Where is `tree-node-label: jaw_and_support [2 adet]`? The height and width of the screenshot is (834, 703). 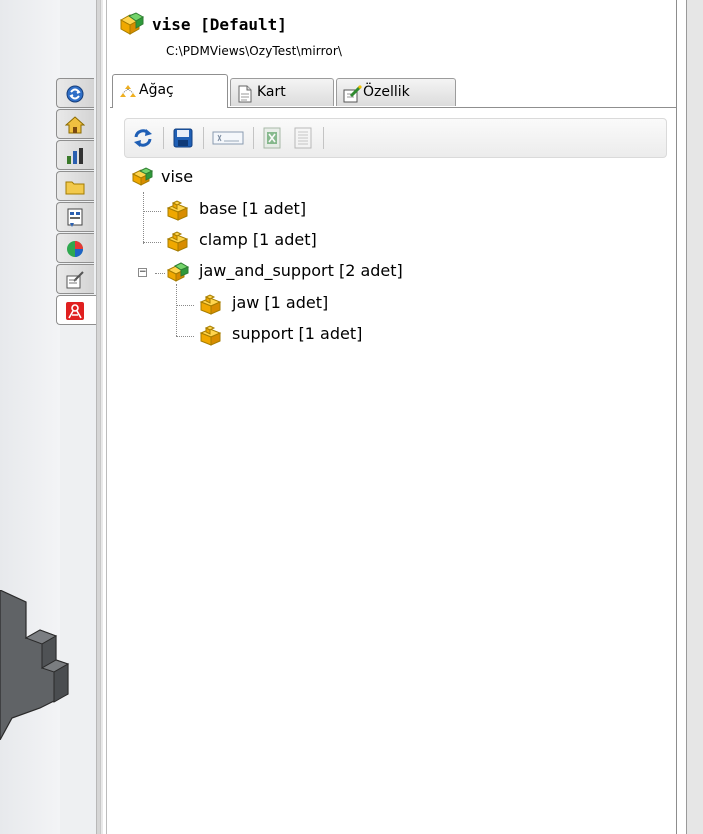 tree-node-label: jaw_and_support [2 adet] is located at coordinates (301, 270).